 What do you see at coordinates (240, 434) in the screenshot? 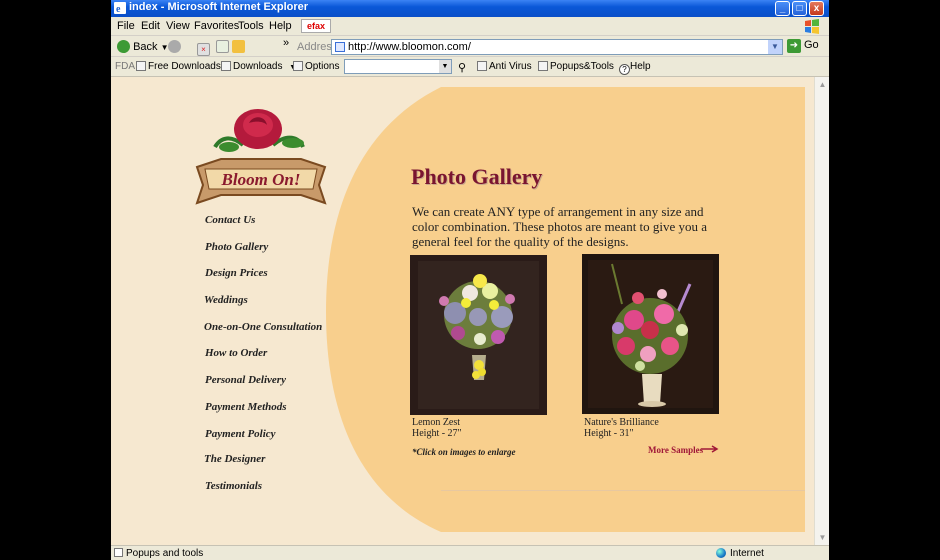
I see `nav-payment-policy: Payment Policy` at bounding box center [240, 434].